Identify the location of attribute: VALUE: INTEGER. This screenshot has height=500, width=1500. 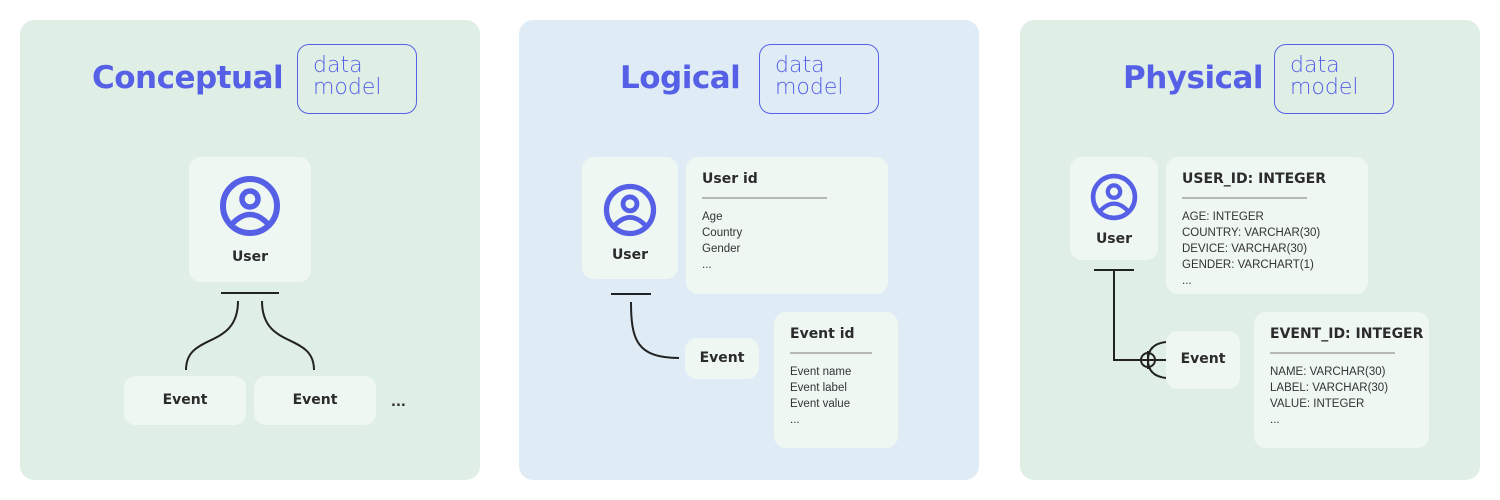
(1317, 404).